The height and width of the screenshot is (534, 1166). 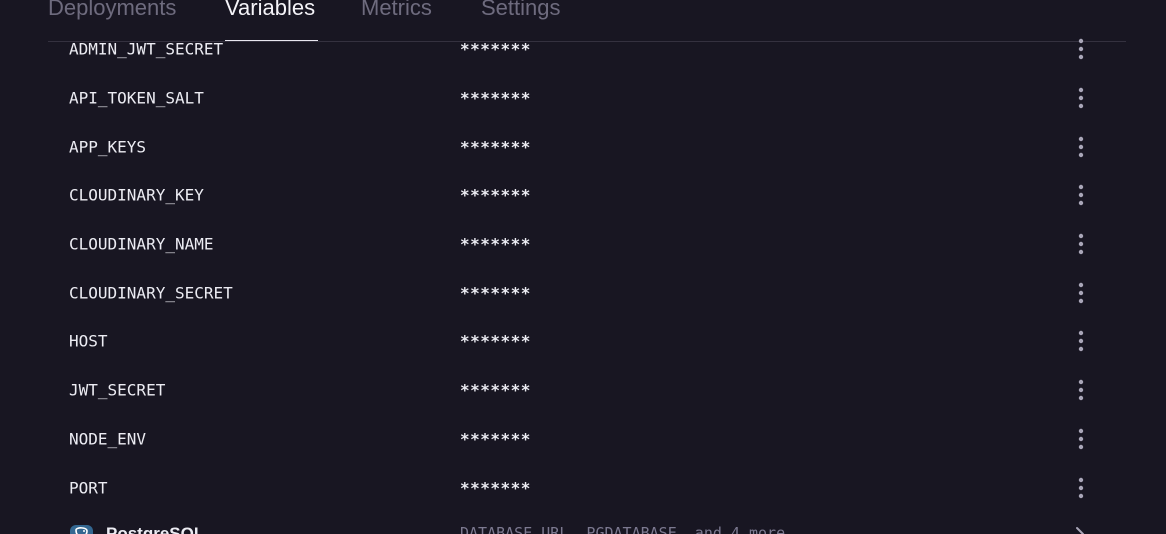 I want to click on chevron-right-icon, so click(x=1080, y=529).